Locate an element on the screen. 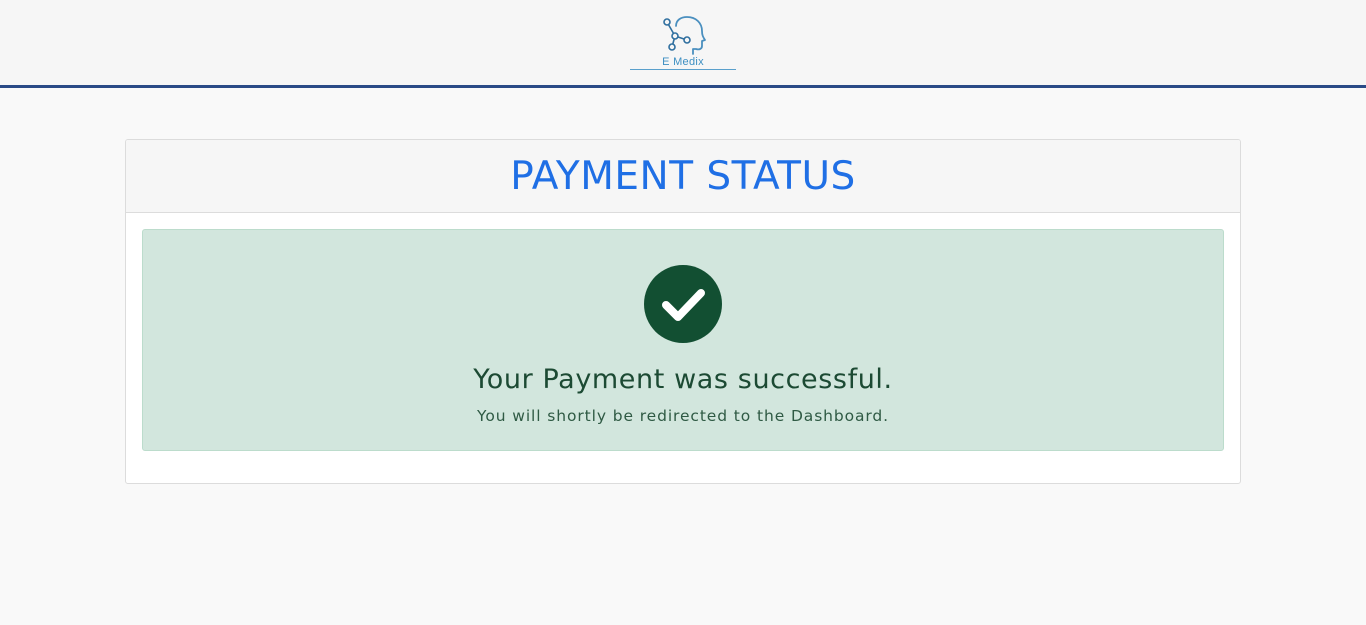  card-header: PAYMENT STATUS is located at coordinates (683, 176).